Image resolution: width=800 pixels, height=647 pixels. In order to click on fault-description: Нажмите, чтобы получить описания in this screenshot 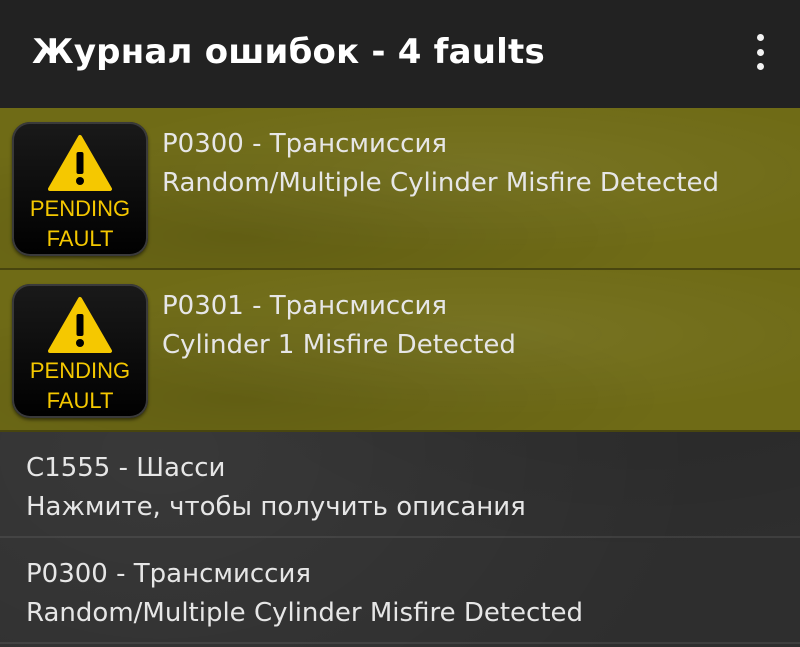, I will do `click(276, 507)`.